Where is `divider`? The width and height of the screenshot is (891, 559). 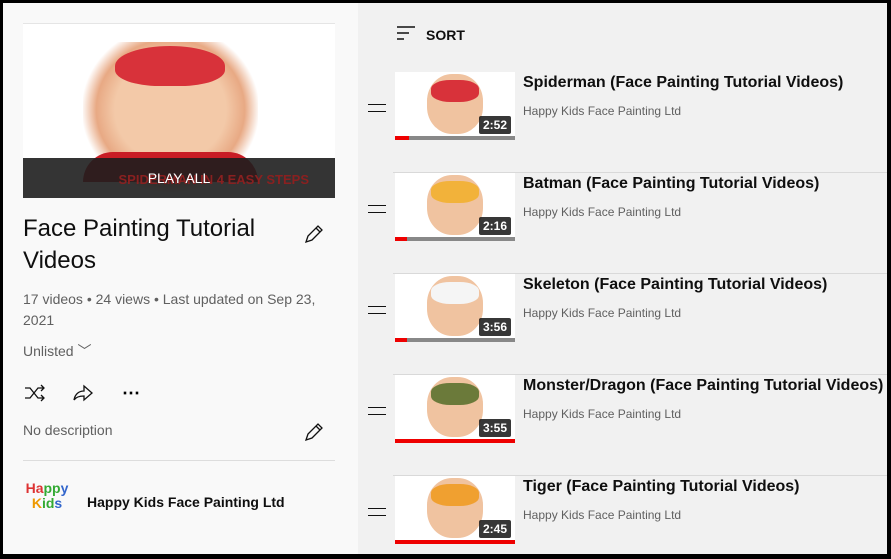 divider is located at coordinates (179, 460).